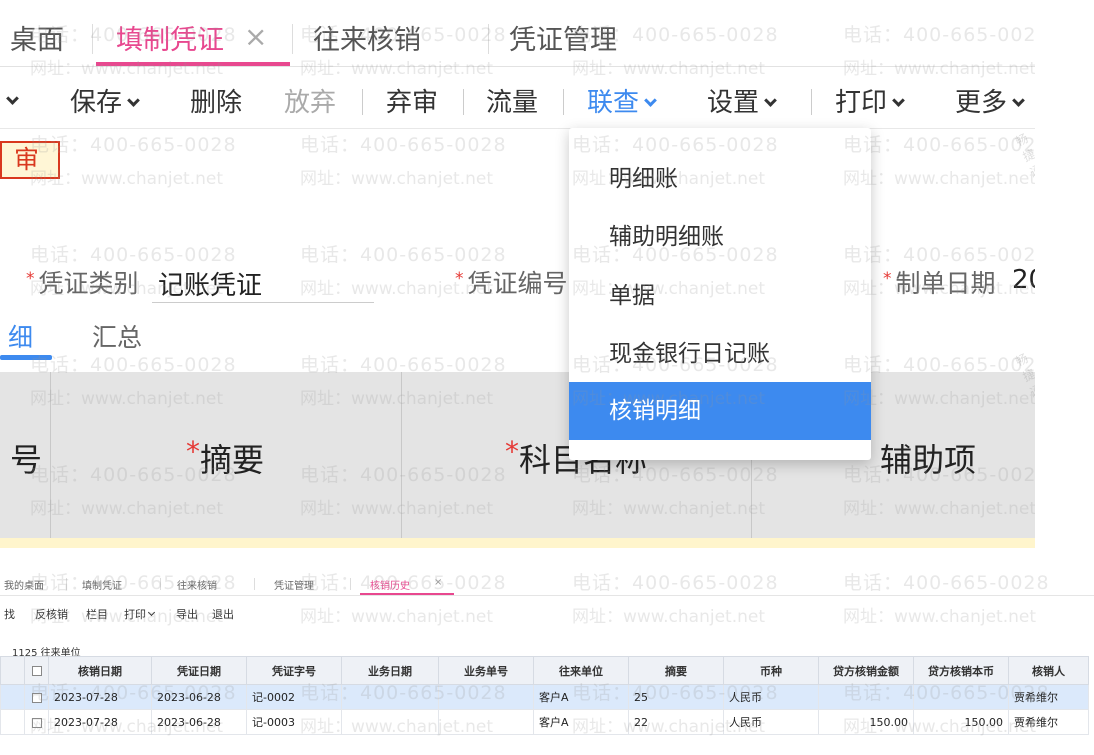  Describe the element at coordinates (100, 697) in the screenshot. I see `cell-verify-date: 2023-07-28` at that location.